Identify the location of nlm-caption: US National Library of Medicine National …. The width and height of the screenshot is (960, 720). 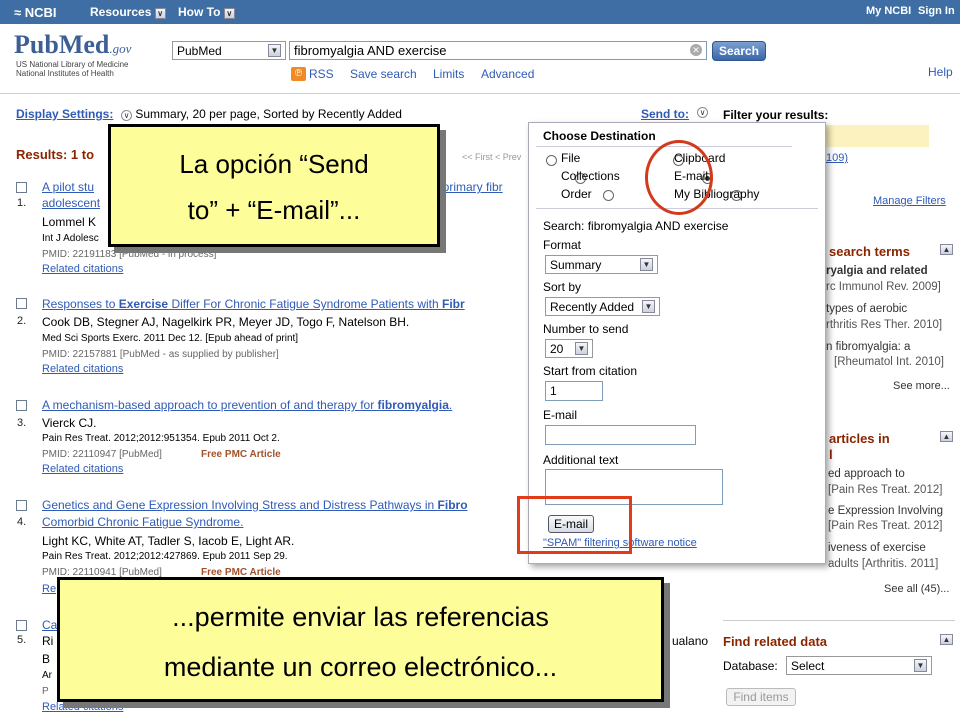
(72, 69).